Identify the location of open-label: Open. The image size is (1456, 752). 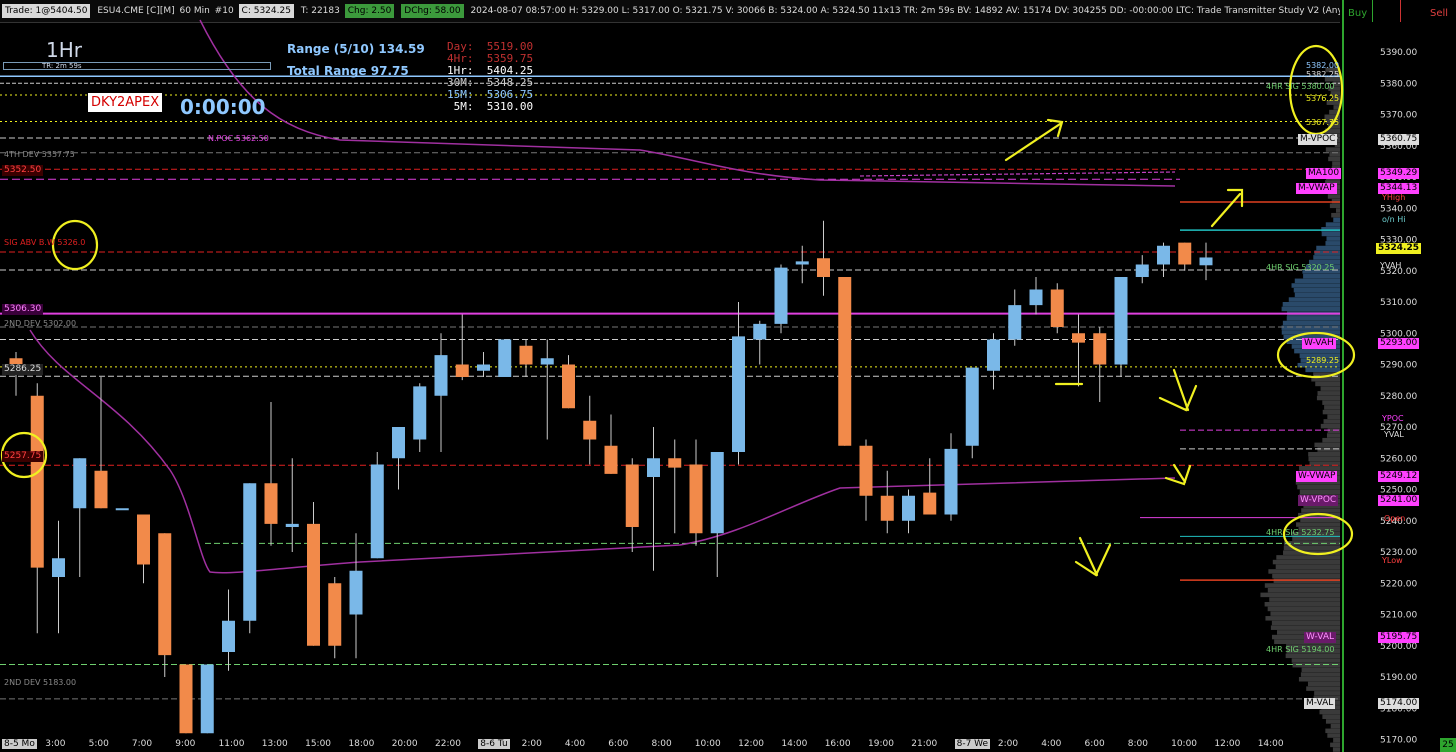
(1394, 518).